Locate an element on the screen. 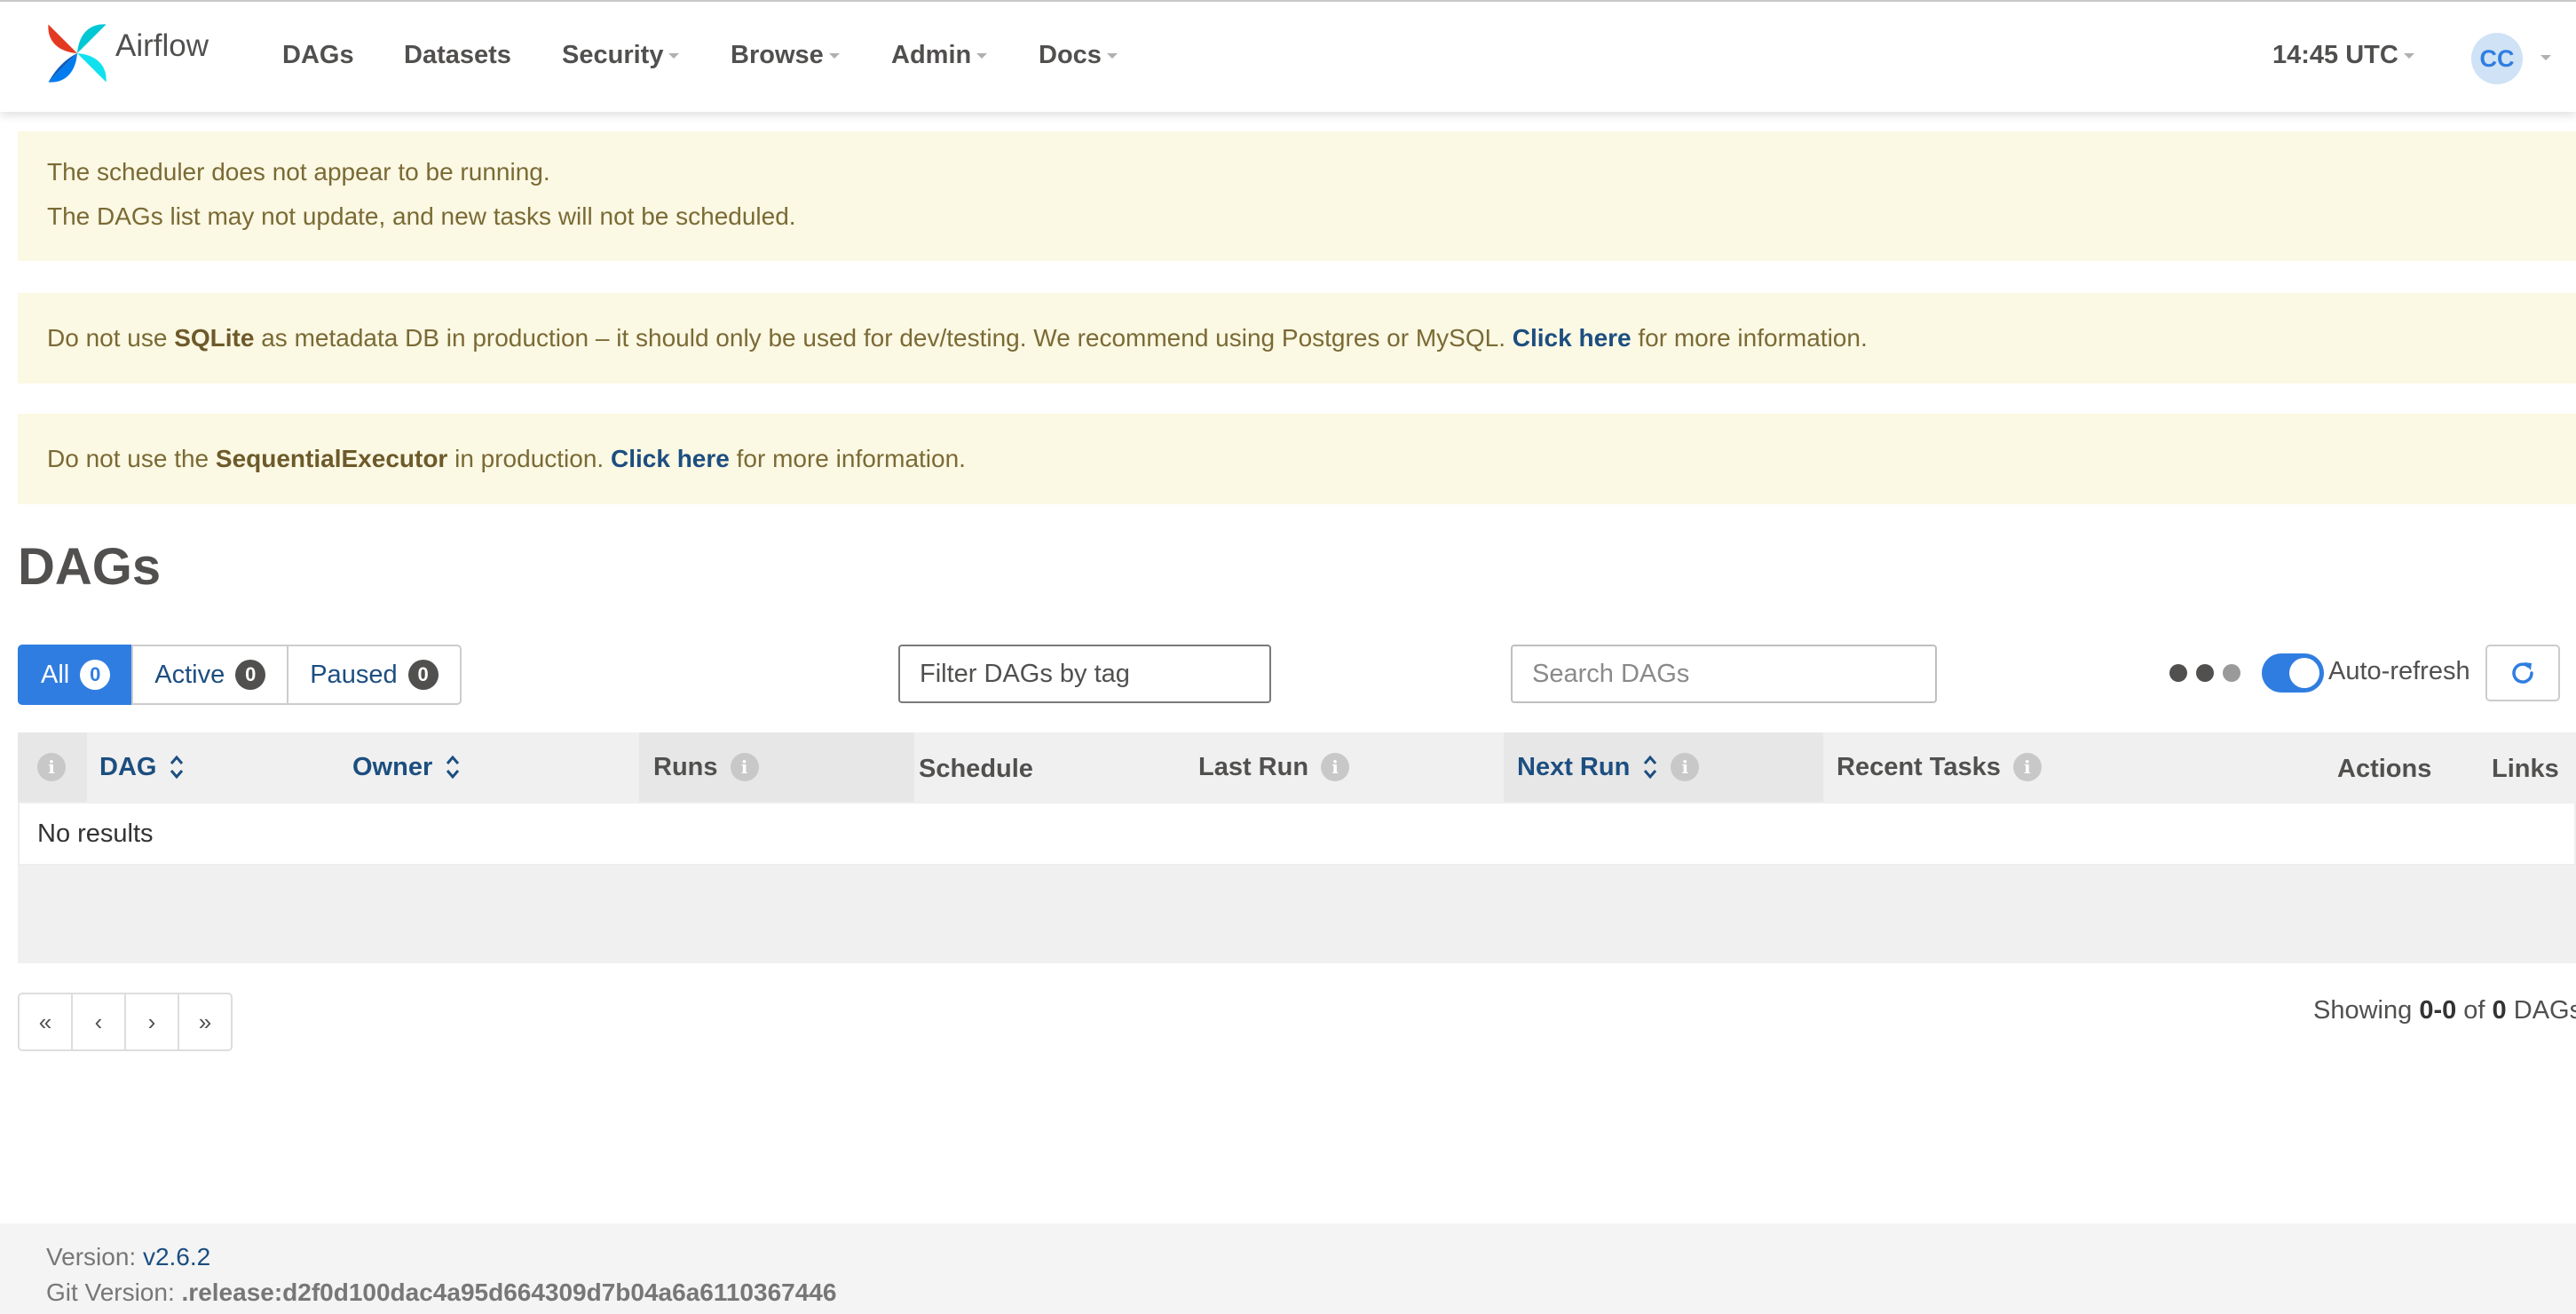 The image size is (2576, 1314). clock-label: 14:45 UTC is located at coordinates (2335, 55).